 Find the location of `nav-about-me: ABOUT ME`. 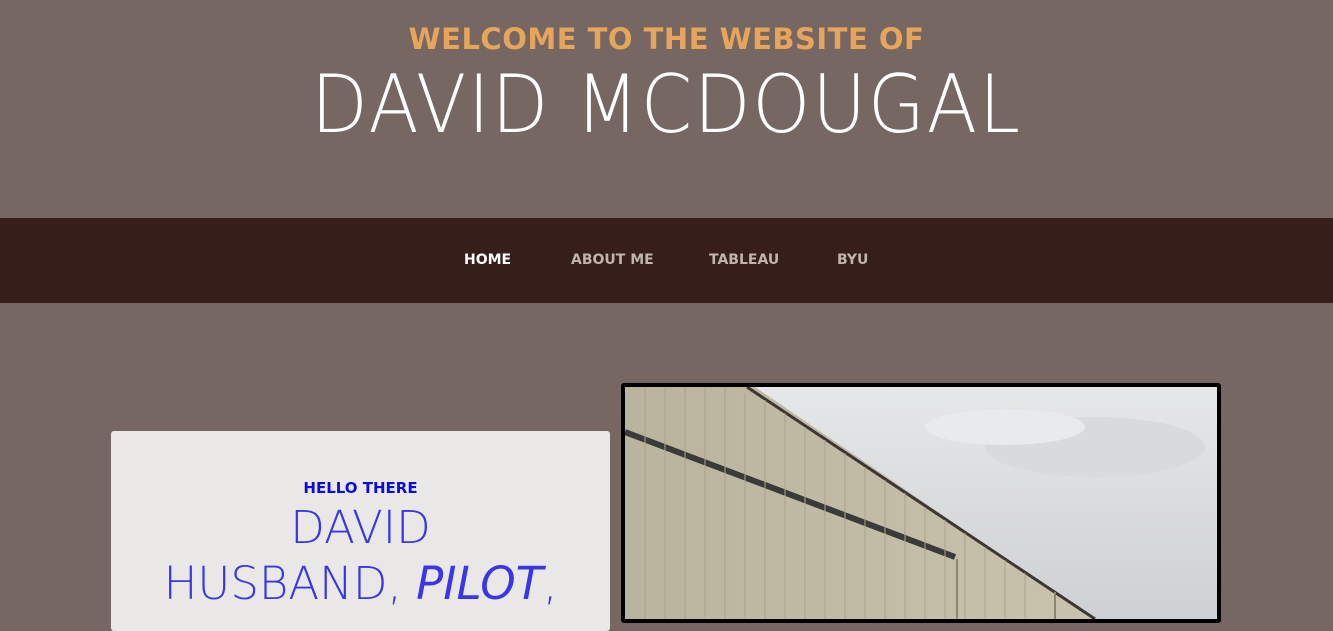

nav-about-me: ABOUT ME is located at coordinates (612, 260).